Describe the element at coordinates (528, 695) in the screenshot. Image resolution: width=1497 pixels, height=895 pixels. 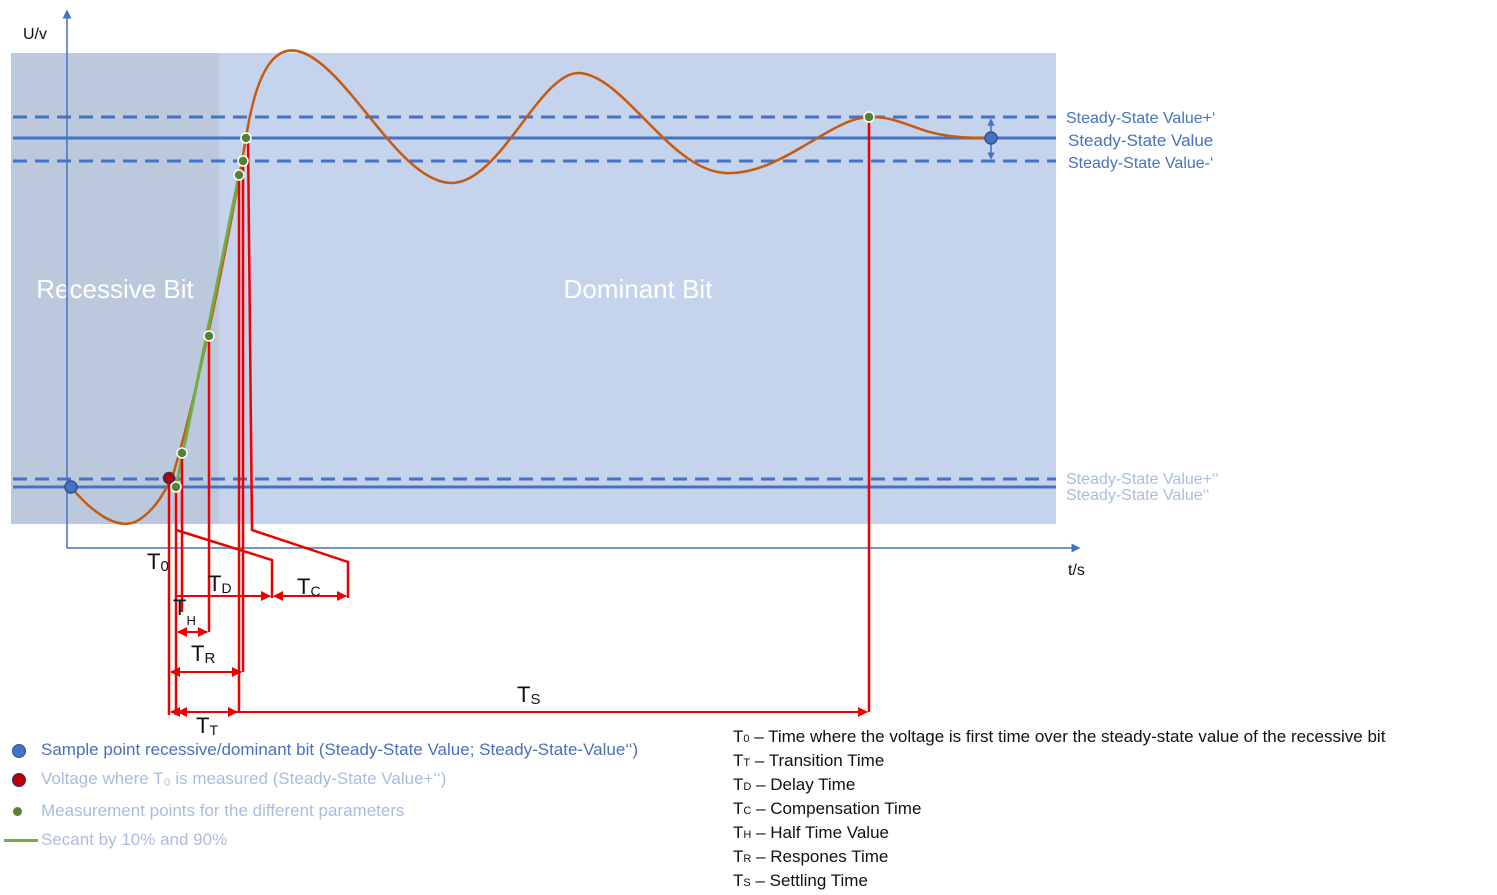
I see `ts-label: TS` at that location.